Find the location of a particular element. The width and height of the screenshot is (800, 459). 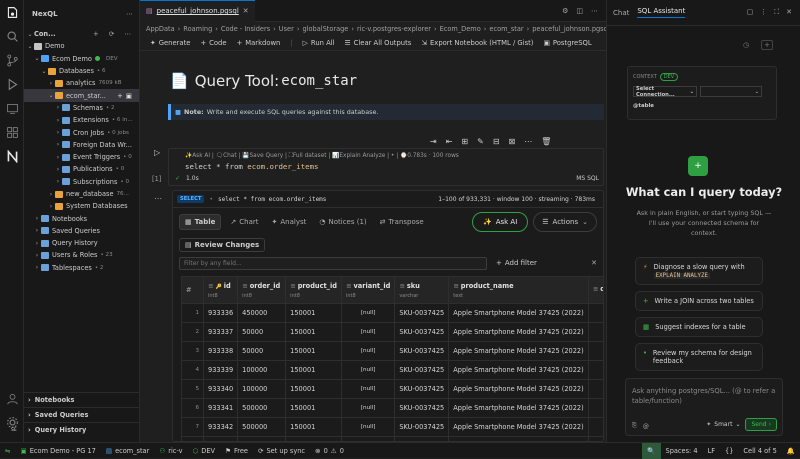

tab-transpose: ⇄ Transpose is located at coordinates (402, 222).